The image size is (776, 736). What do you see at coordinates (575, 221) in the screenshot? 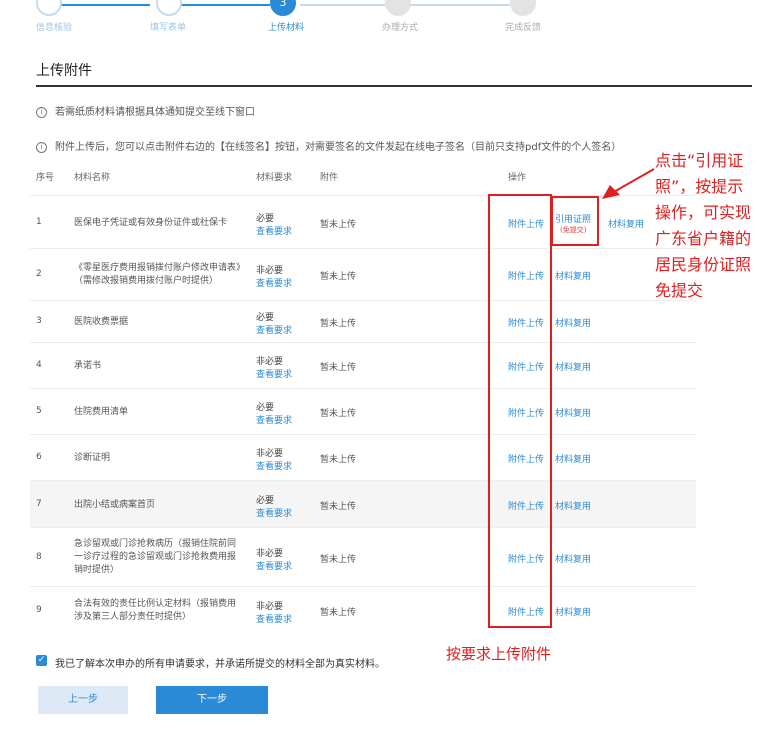
I see `cert-highlight-box` at bounding box center [575, 221].